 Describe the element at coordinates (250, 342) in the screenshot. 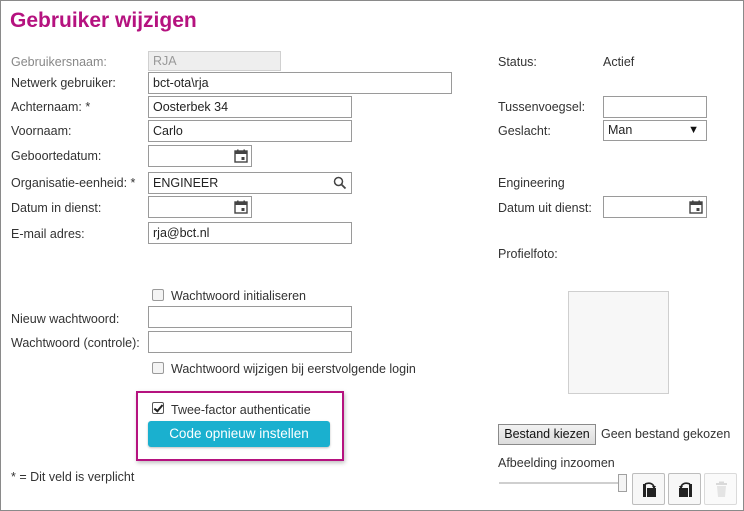

I see `confirm-password-input` at that location.